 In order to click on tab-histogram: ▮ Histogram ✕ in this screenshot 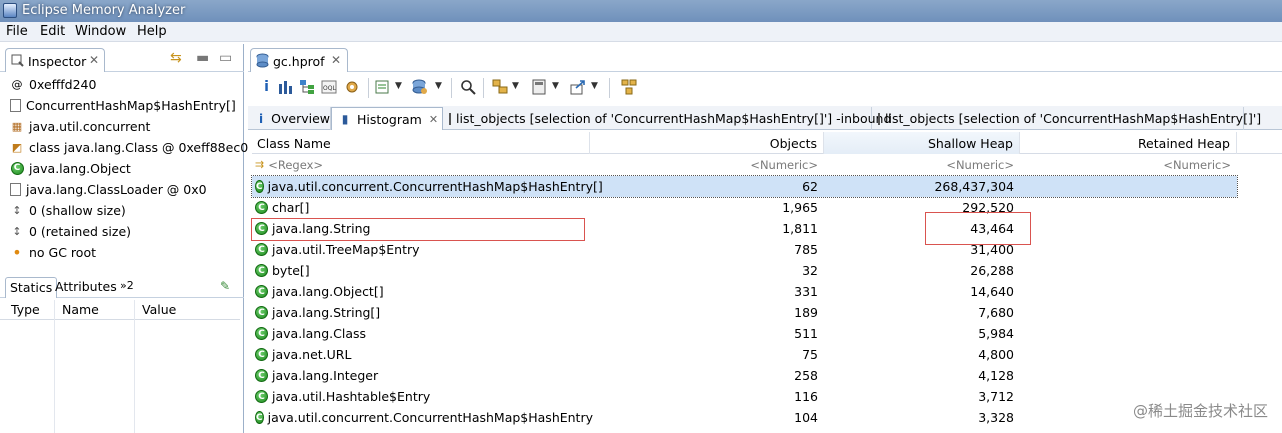, I will do `click(387, 118)`.